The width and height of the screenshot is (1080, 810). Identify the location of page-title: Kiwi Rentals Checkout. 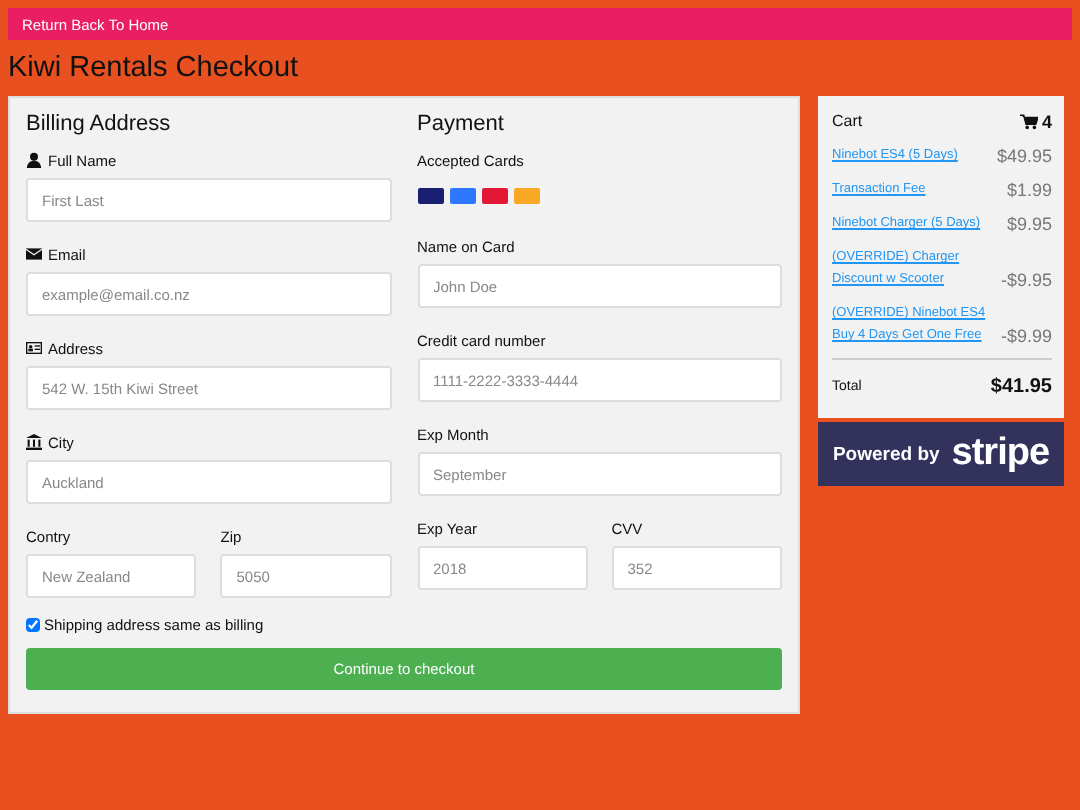
(154, 68).